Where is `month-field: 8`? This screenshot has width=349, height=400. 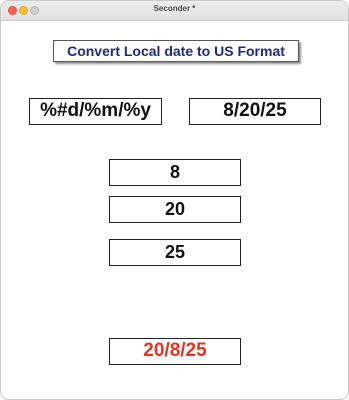
month-field: 8 is located at coordinates (175, 172).